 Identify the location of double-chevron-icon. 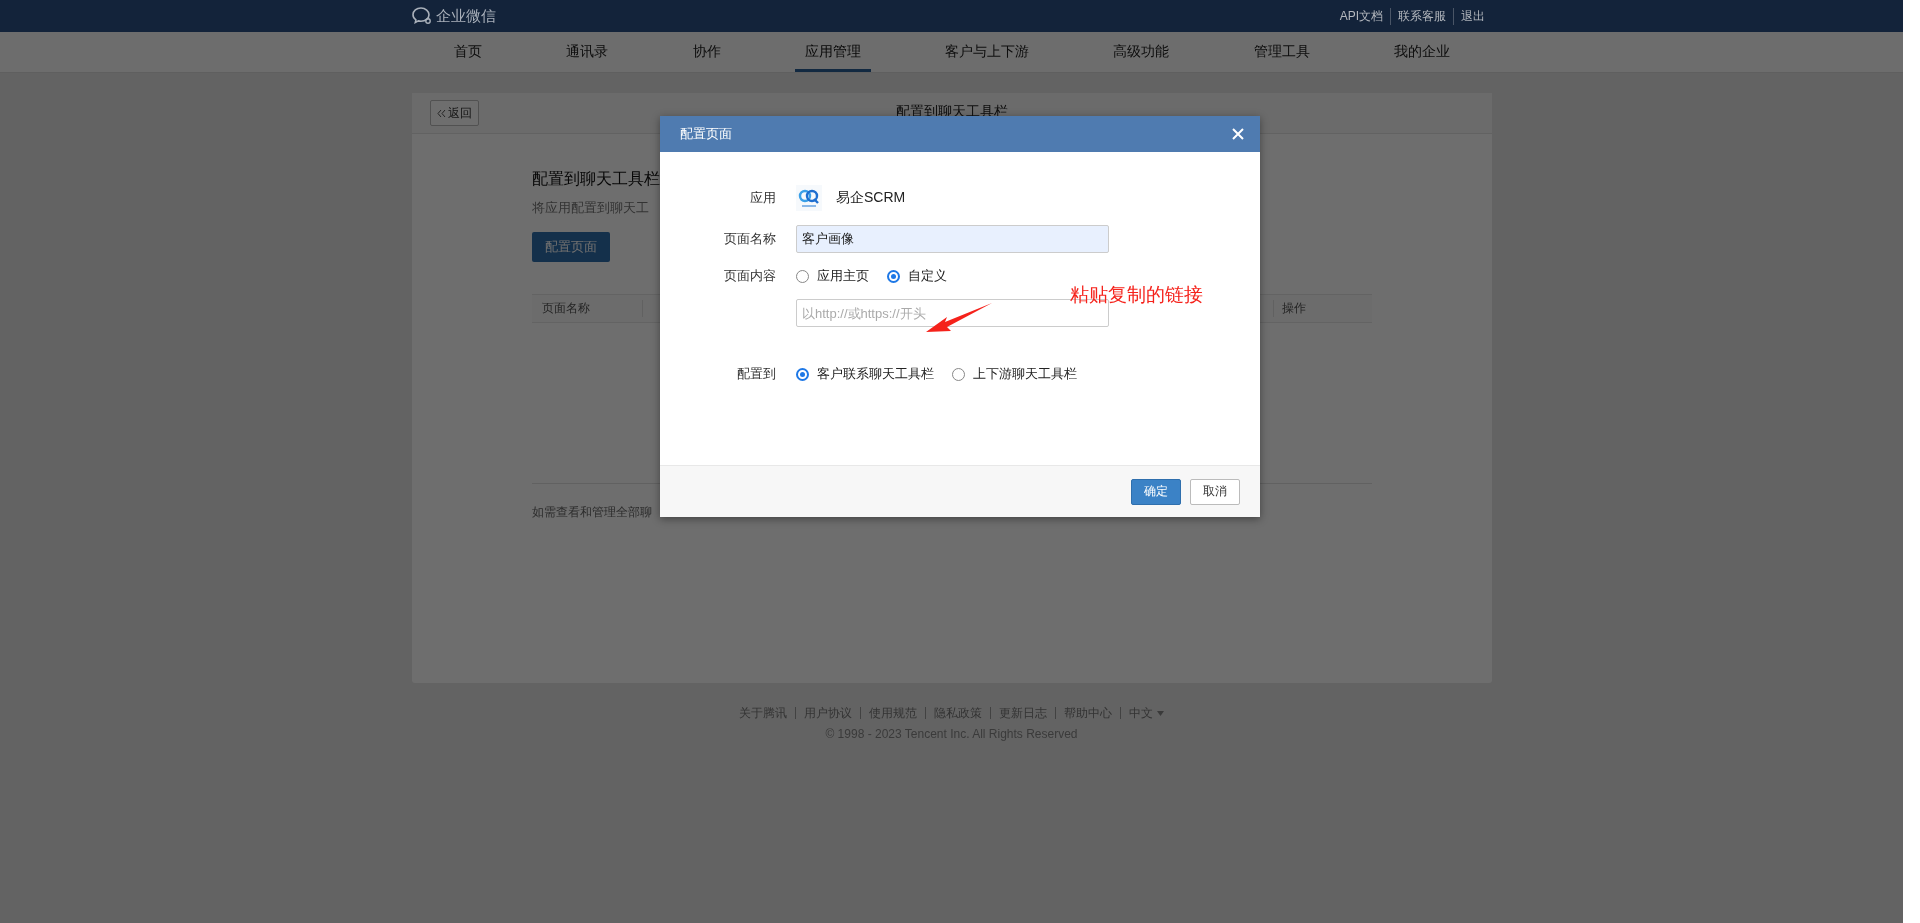
(441, 113).